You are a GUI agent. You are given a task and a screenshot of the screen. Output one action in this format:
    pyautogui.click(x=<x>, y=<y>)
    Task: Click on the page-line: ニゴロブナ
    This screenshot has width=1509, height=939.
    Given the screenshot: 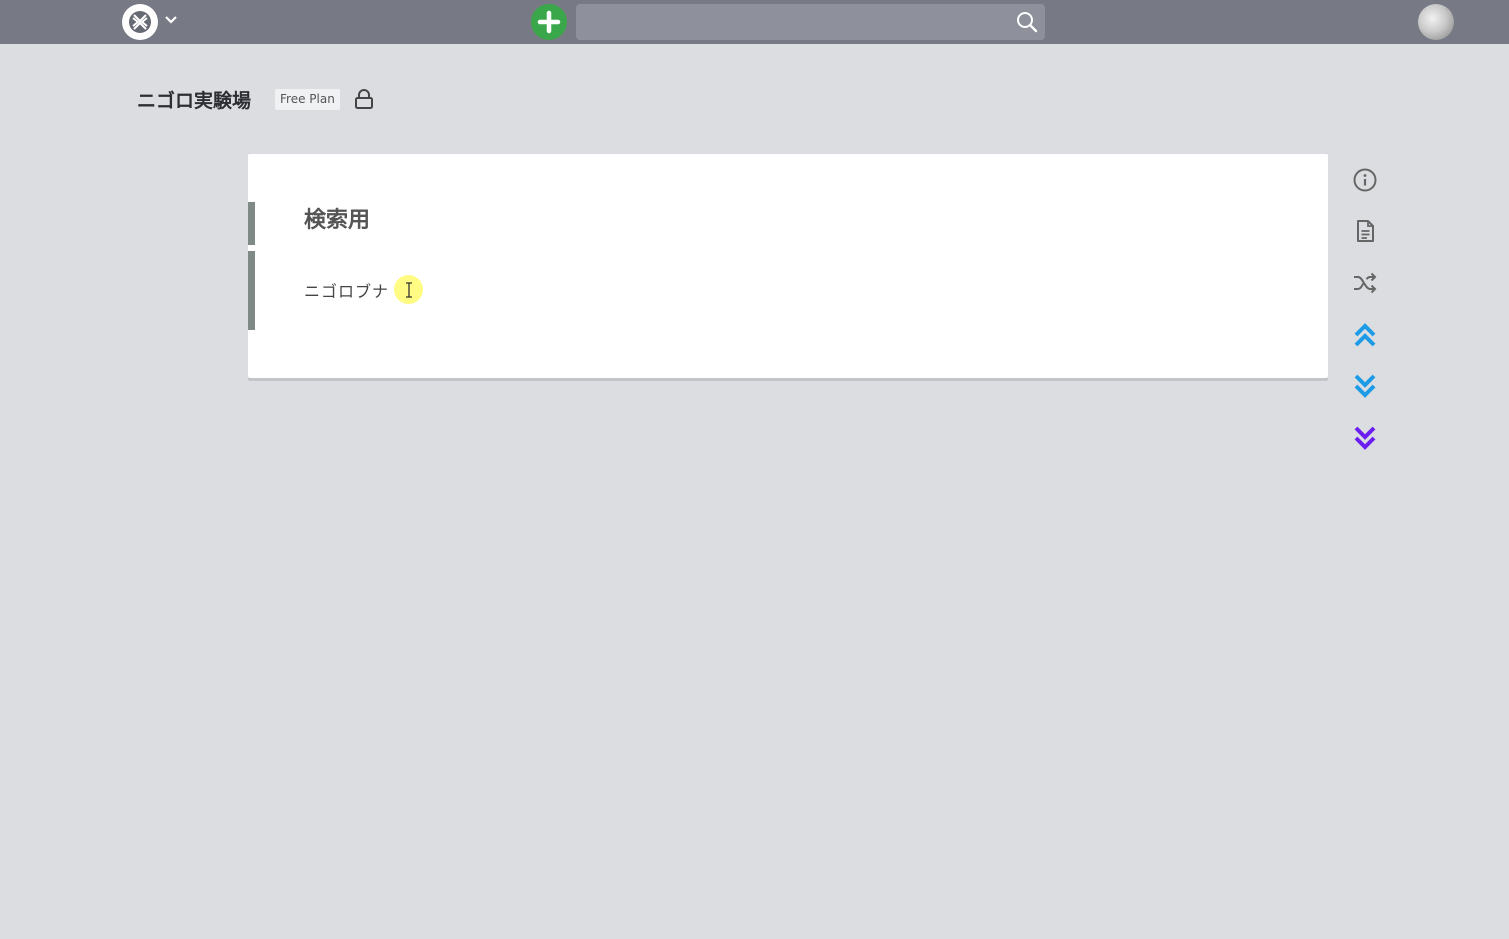 What is the action you would take?
    pyautogui.click(x=346, y=290)
    